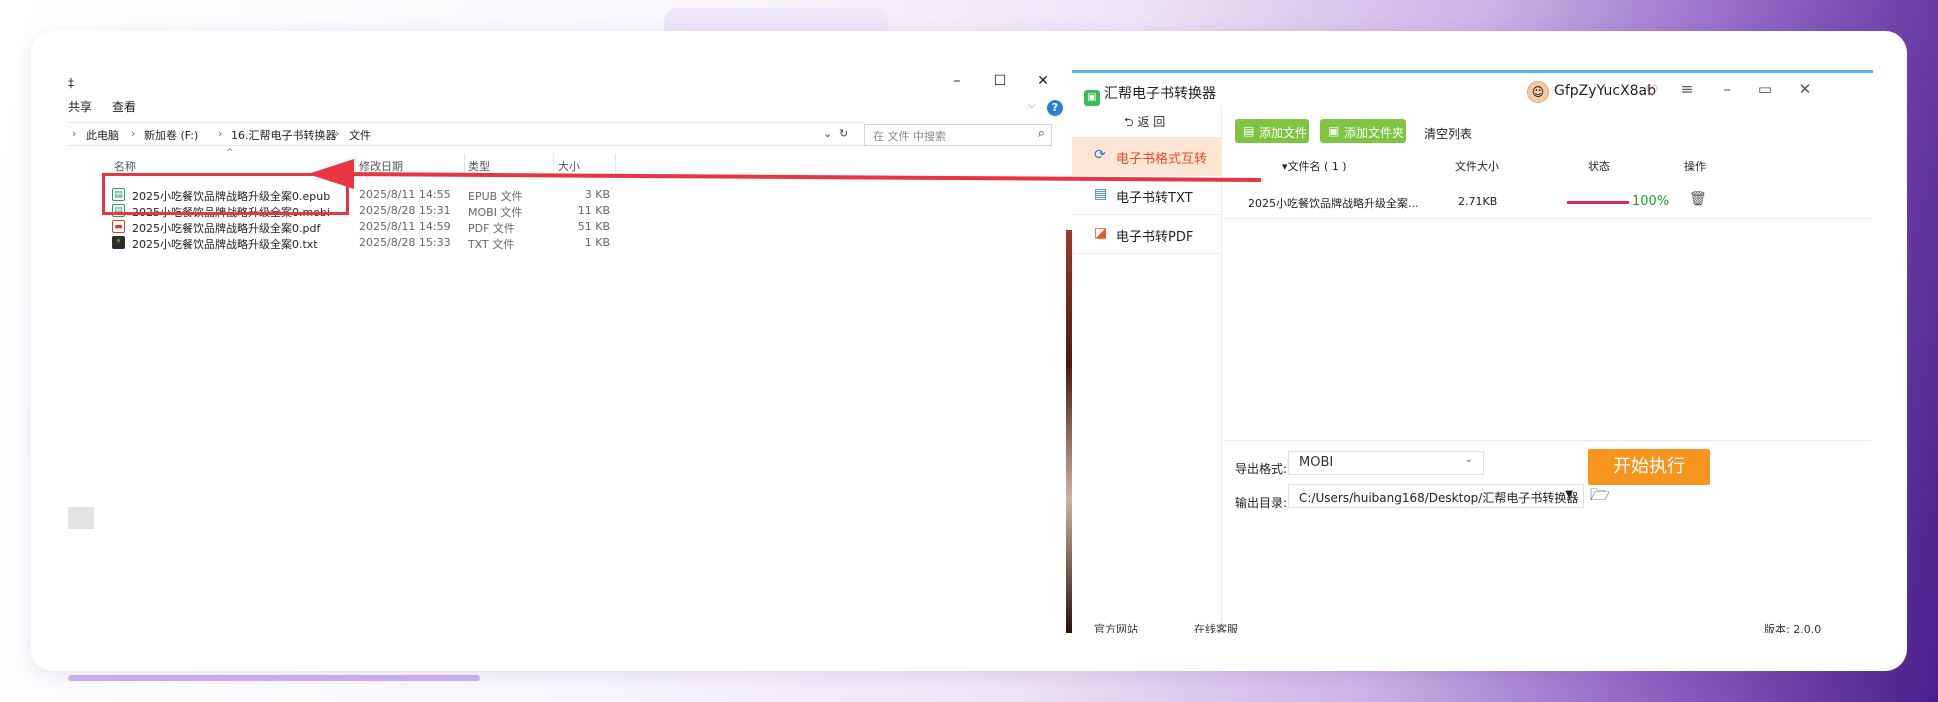 The height and width of the screenshot is (702, 1938). What do you see at coordinates (597, 194) in the screenshot?
I see `file-size: 3 KB` at bounding box center [597, 194].